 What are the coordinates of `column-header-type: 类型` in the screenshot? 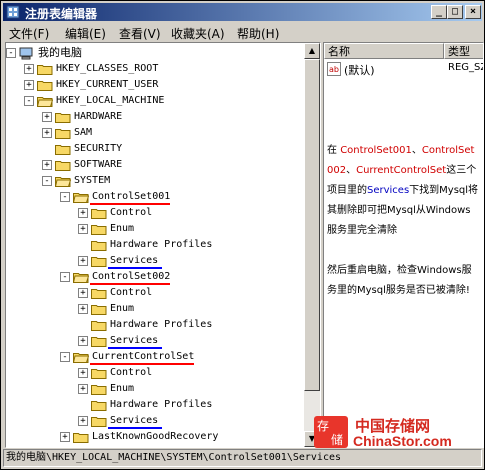 It's located at (463, 51).